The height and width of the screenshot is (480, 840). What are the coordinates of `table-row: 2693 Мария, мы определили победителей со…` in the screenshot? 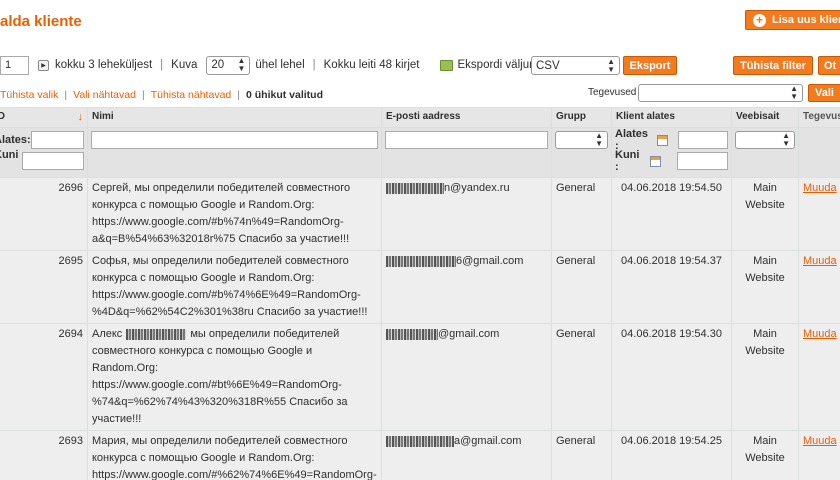 It's located at (420, 455).